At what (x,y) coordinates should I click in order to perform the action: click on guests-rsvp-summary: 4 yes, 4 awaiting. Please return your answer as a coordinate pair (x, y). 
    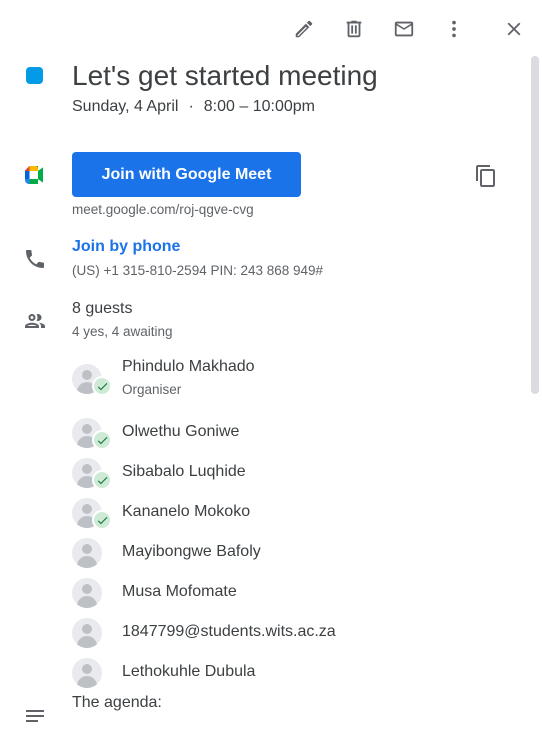
    Looking at the image, I should click on (122, 331).